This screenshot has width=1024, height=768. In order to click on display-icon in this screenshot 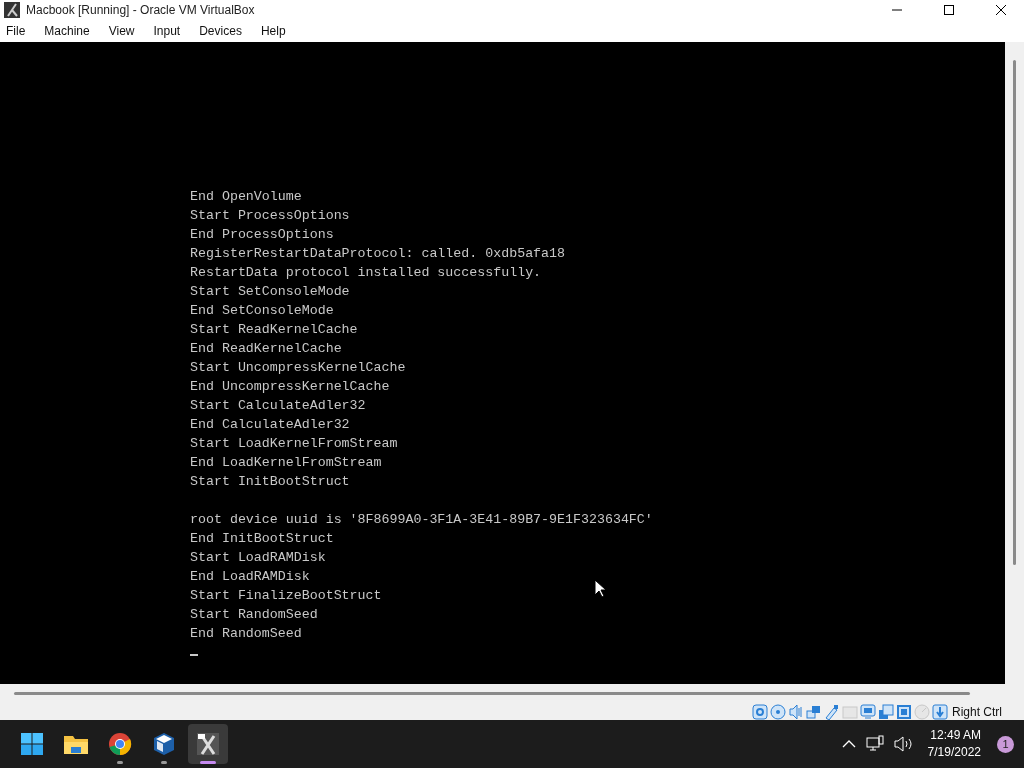, I will do `click(868, 711)`.